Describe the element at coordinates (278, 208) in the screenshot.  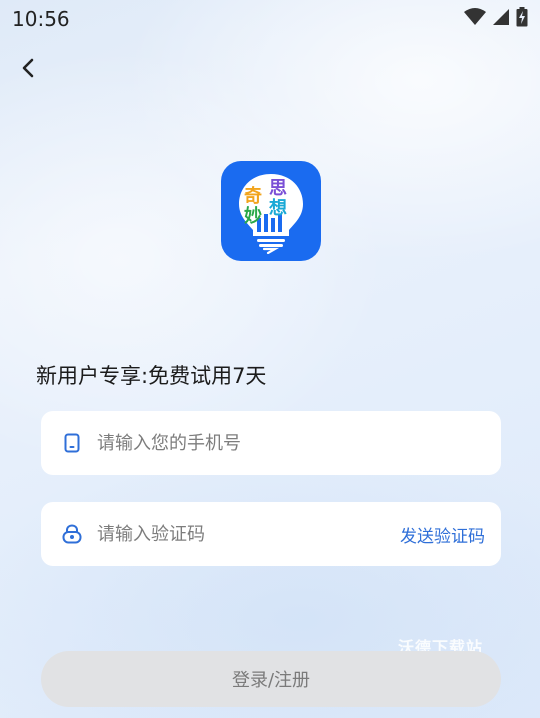
I see `logo-char-4: 想` at that location.